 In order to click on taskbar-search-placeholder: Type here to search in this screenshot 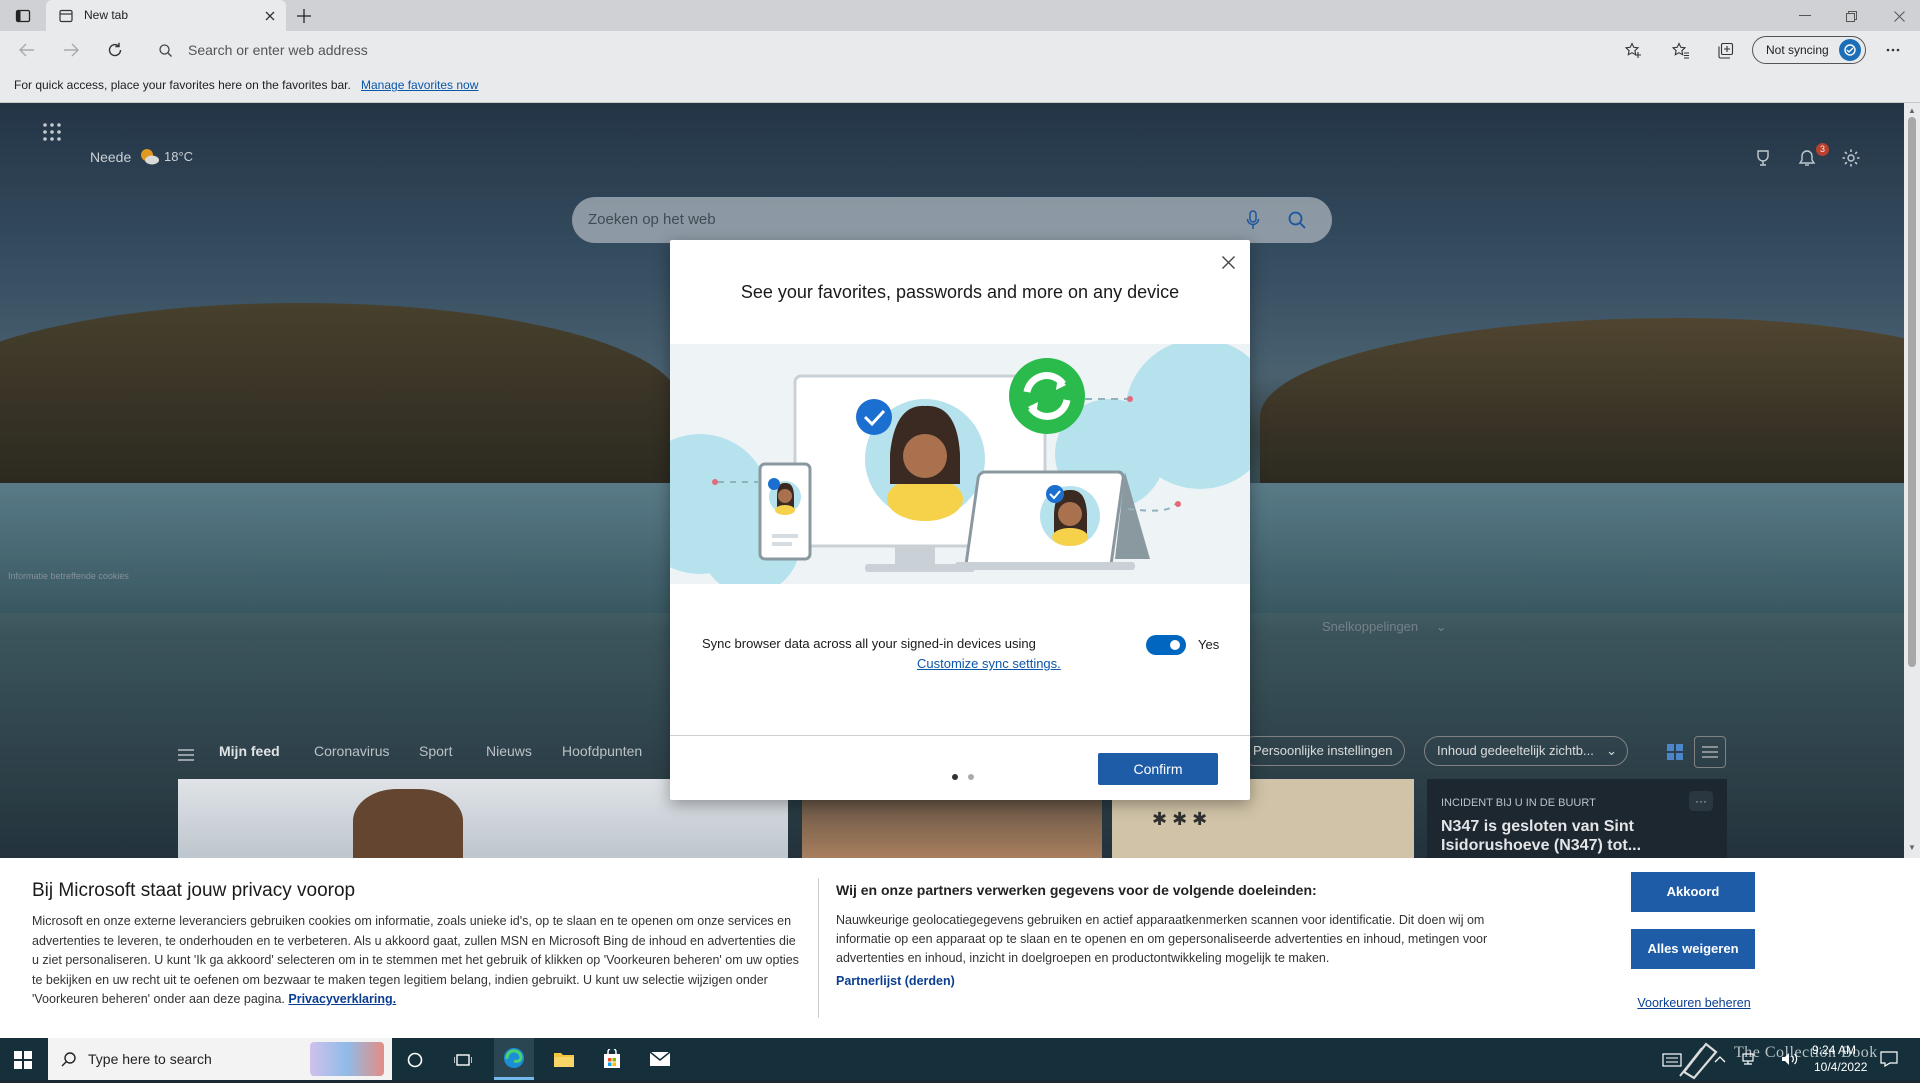, I will do `click(150, 1059)`.